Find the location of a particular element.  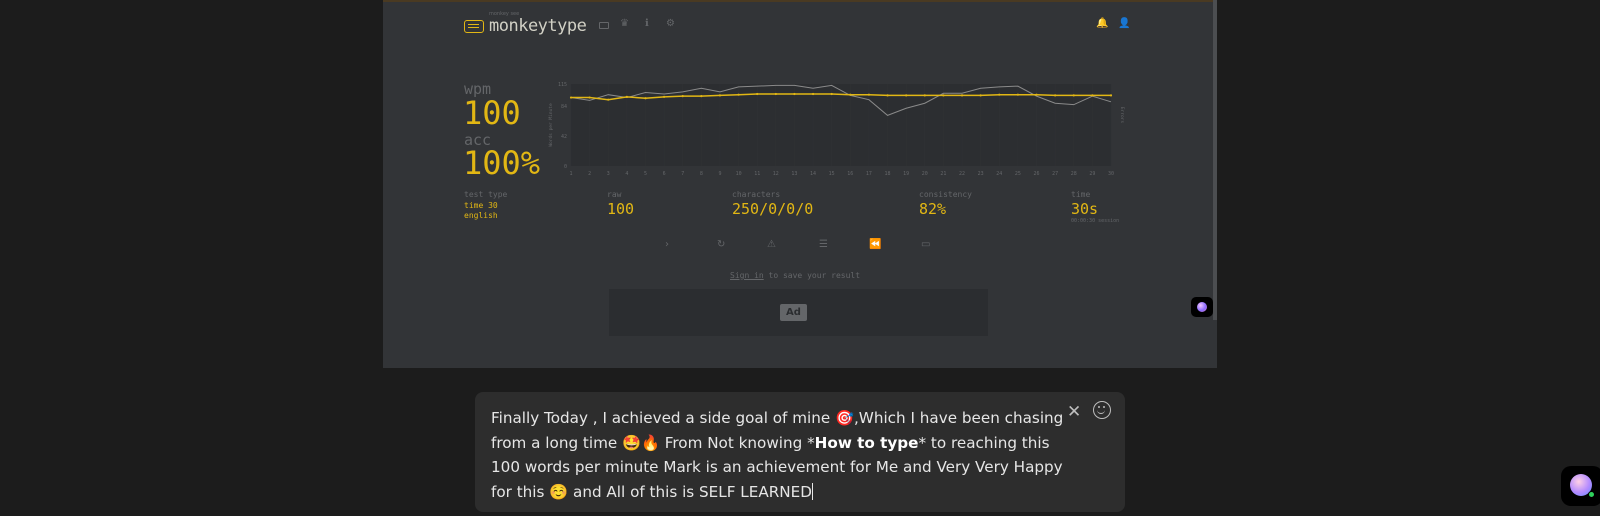

keyboard-icon is located at coordinates (604, 25).